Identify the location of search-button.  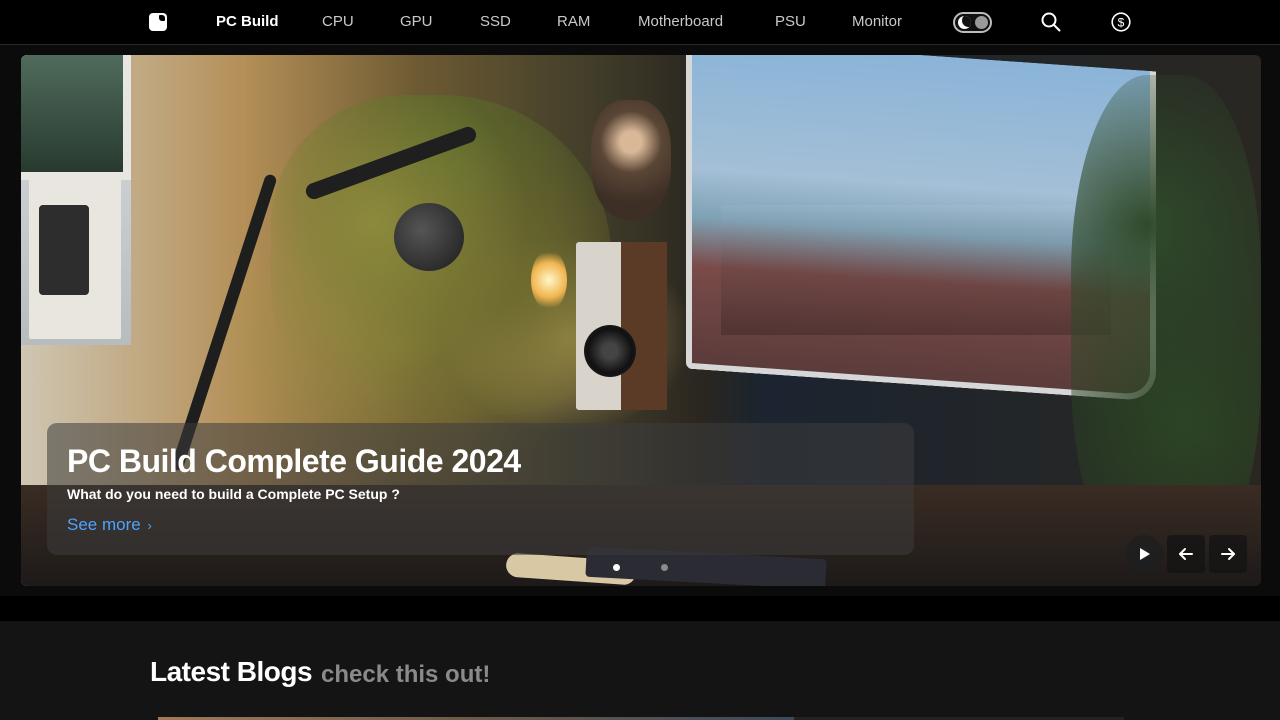
(1051, 22).